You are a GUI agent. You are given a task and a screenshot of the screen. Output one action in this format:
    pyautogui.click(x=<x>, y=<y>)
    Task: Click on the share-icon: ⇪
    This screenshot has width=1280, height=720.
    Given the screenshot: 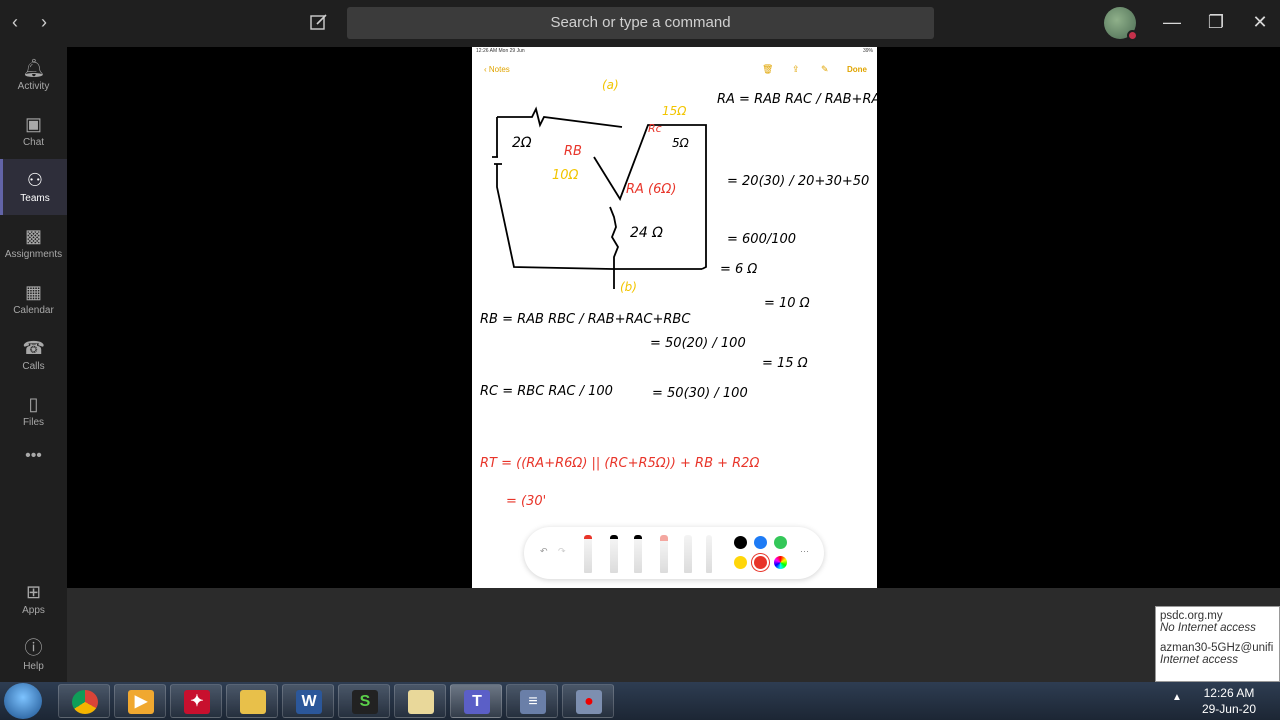 What is the action you would take?
    pyautogui.click(x=796, y=69)
    